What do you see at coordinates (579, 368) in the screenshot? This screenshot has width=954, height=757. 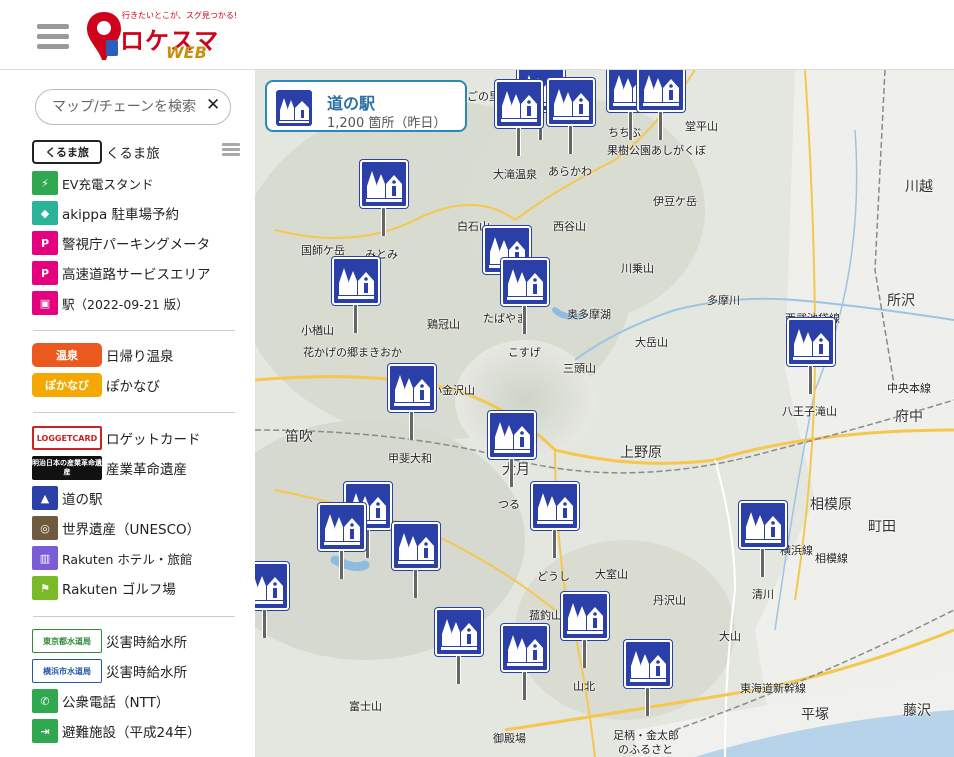 I see `place-label: 三頭山` at bounding box center [579, 368].